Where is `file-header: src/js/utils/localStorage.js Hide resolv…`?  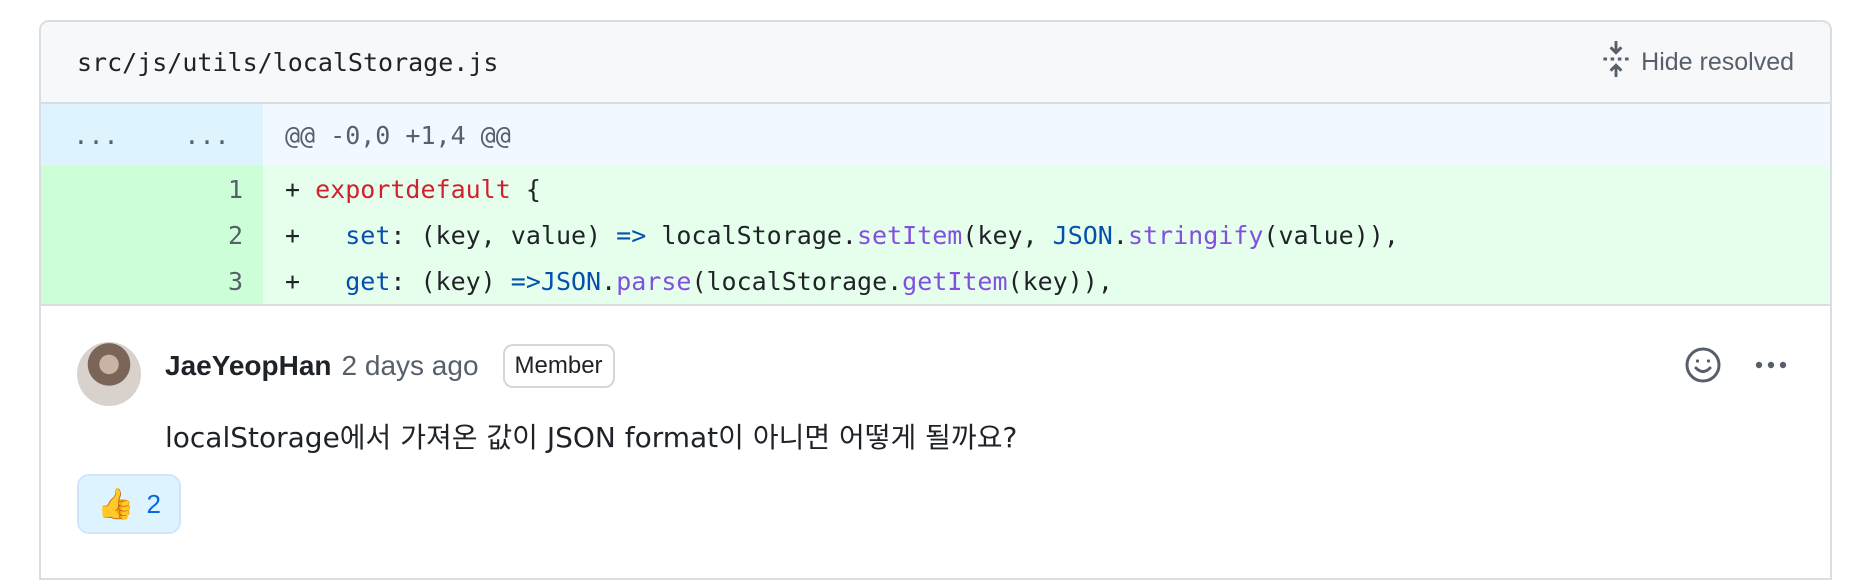 file-header: src/js/utils/localStorage.js Hide resolv… is located at coordinates (935, 63).